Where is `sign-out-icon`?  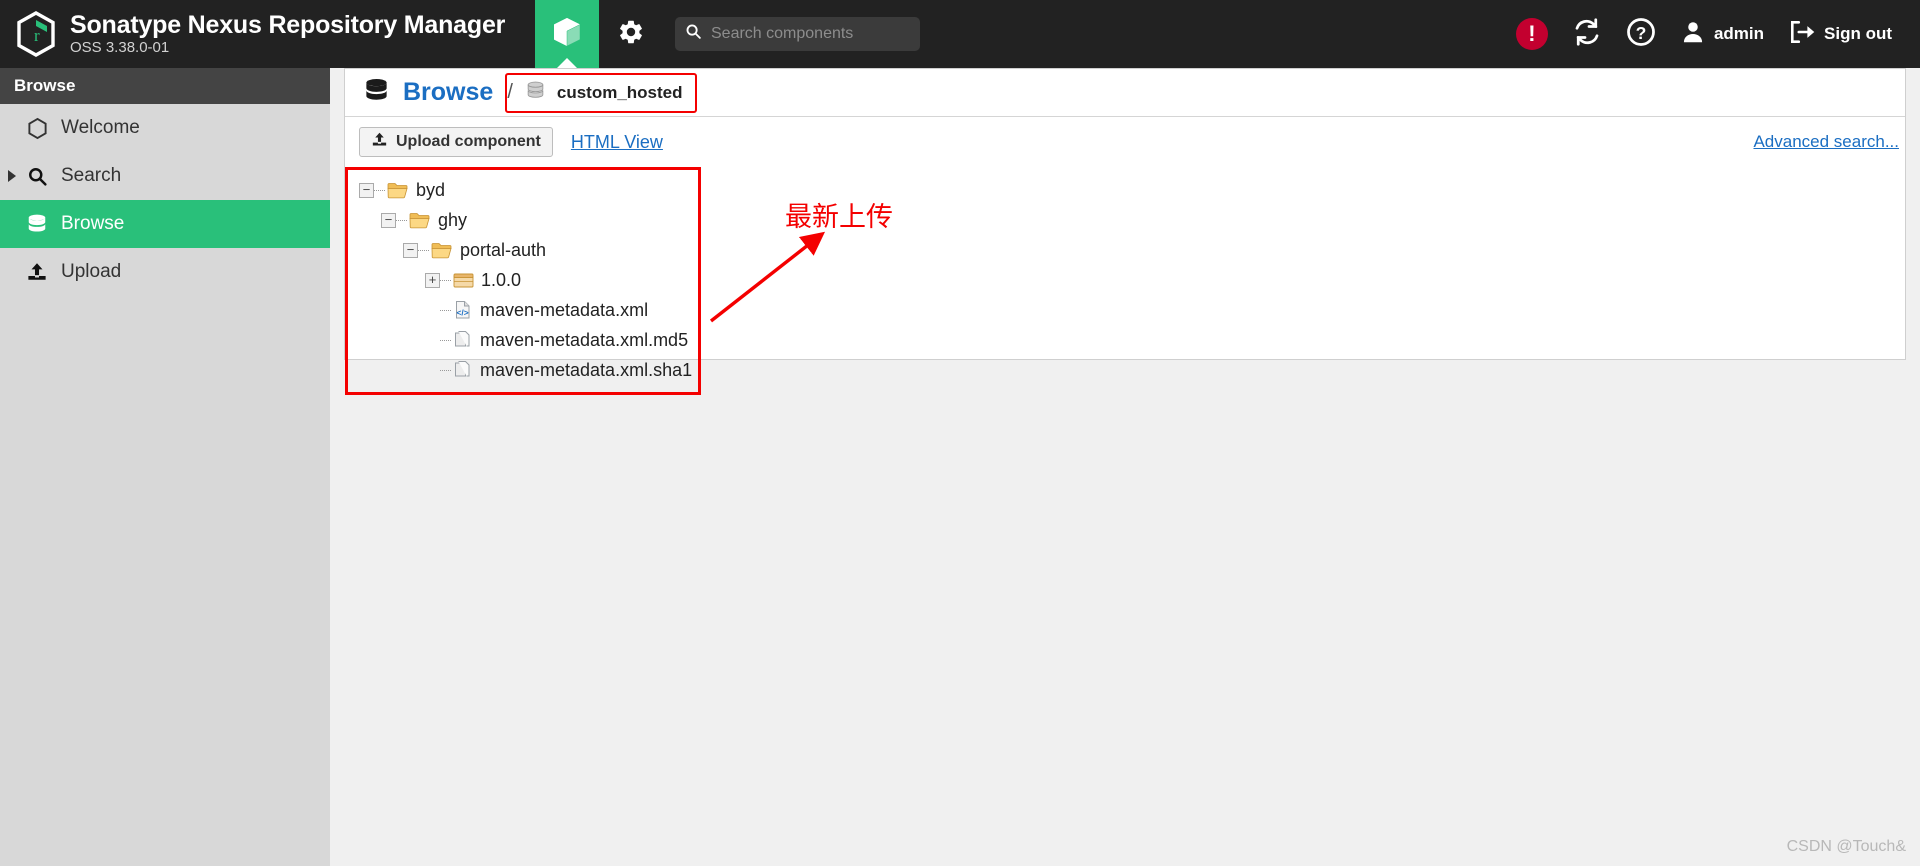
sign-out-icon is located at coordinates (1802, 34).